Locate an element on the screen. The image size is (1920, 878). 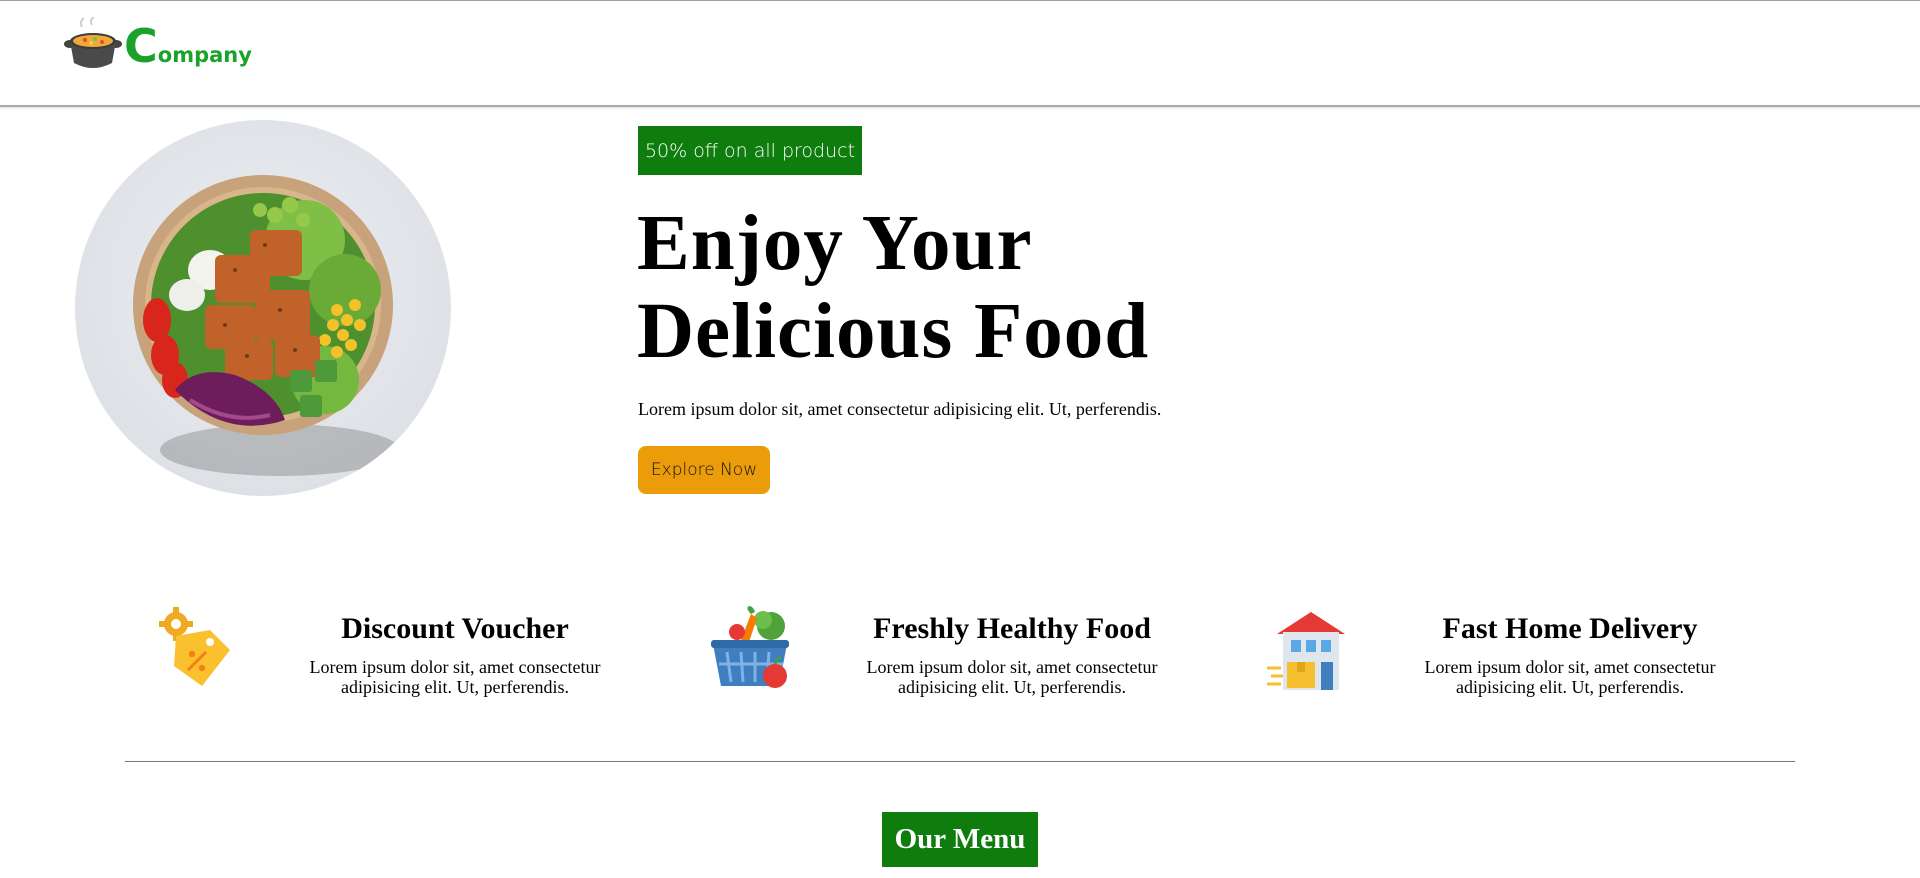
salad-bowl-image is located at coordinates (263, 308).